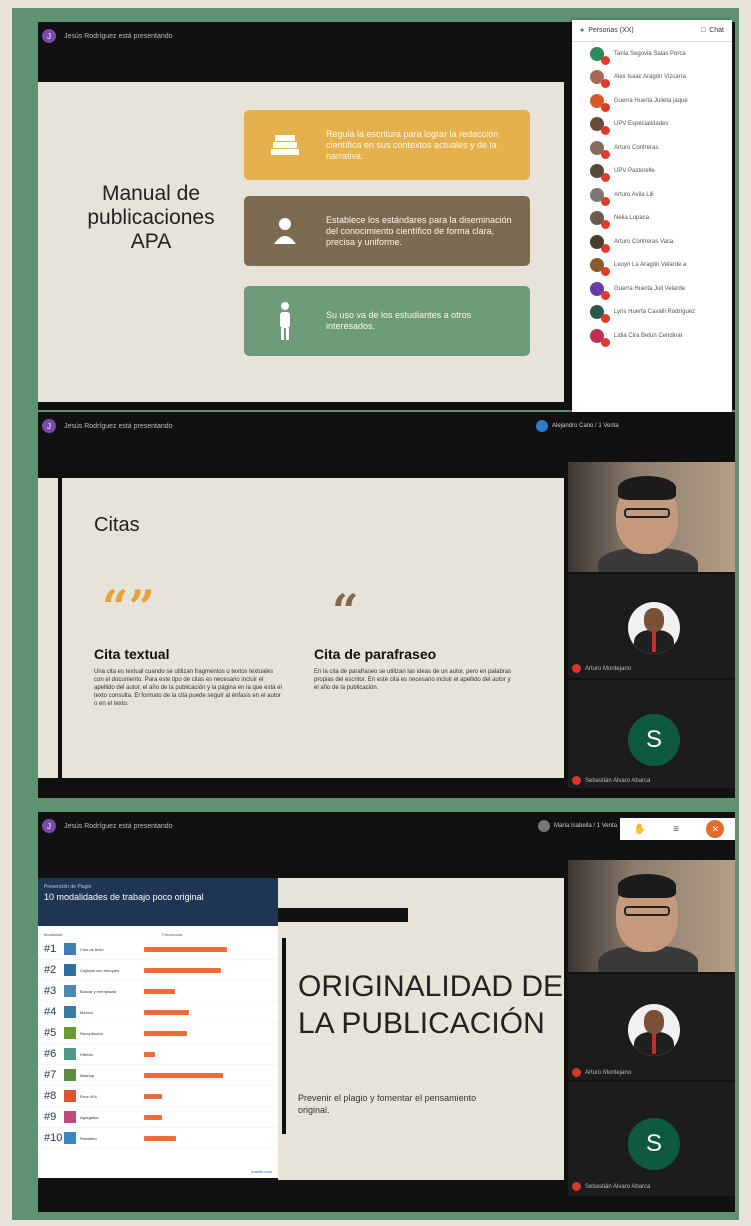  I want to click on row-label: Clon de texto, so click(92, 949).